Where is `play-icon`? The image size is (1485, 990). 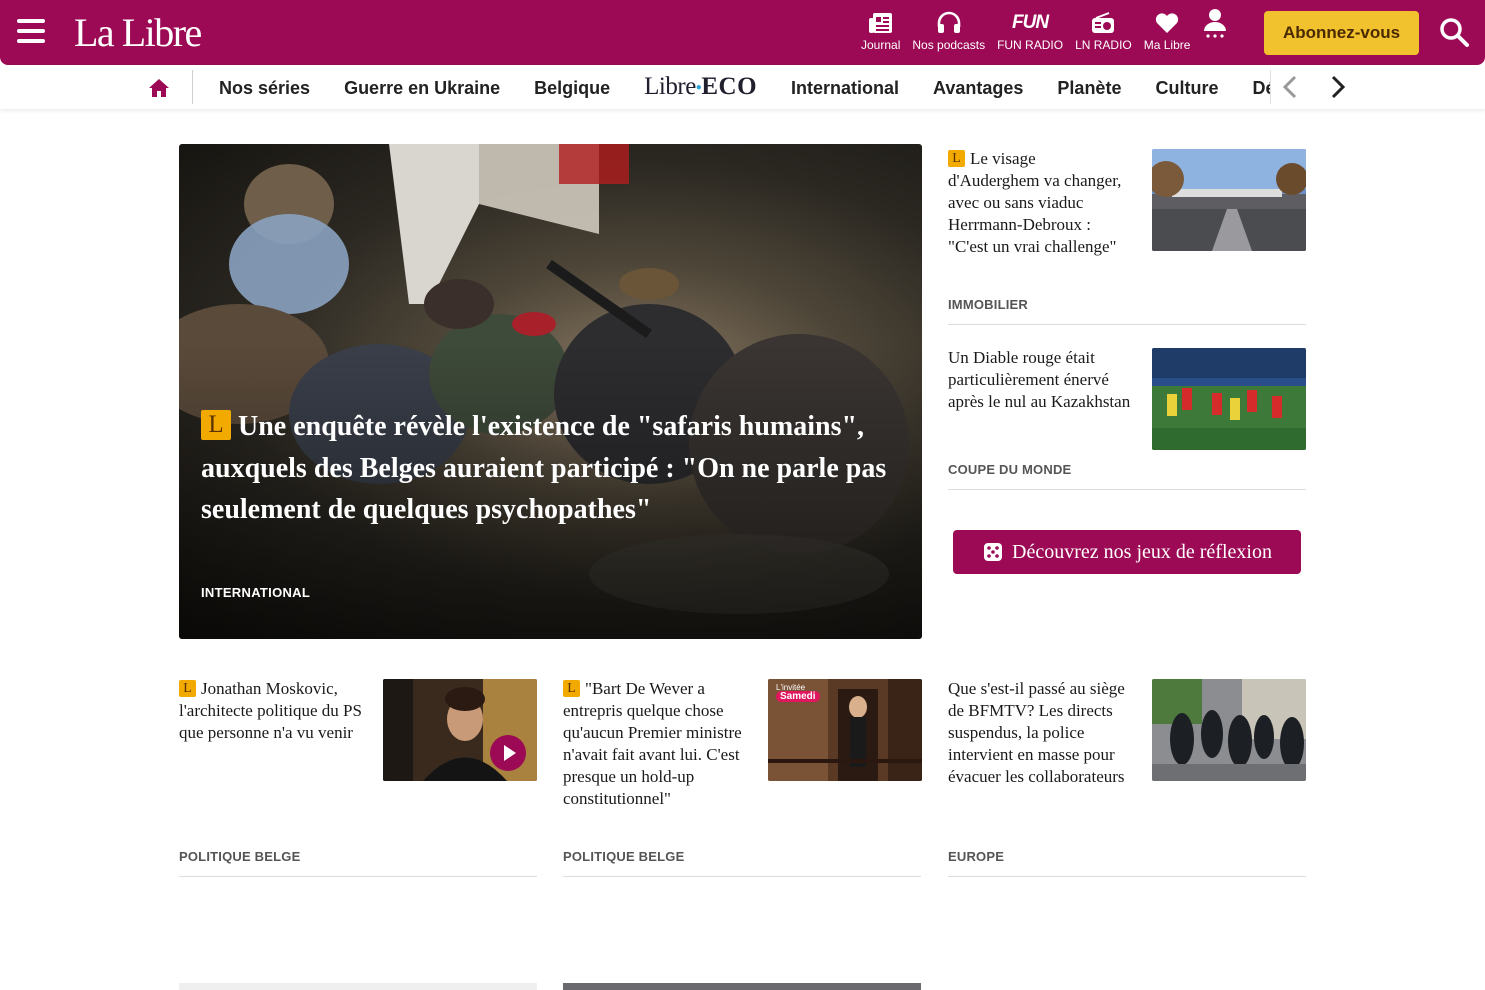 play-icon is located at coordinates (510, 753).